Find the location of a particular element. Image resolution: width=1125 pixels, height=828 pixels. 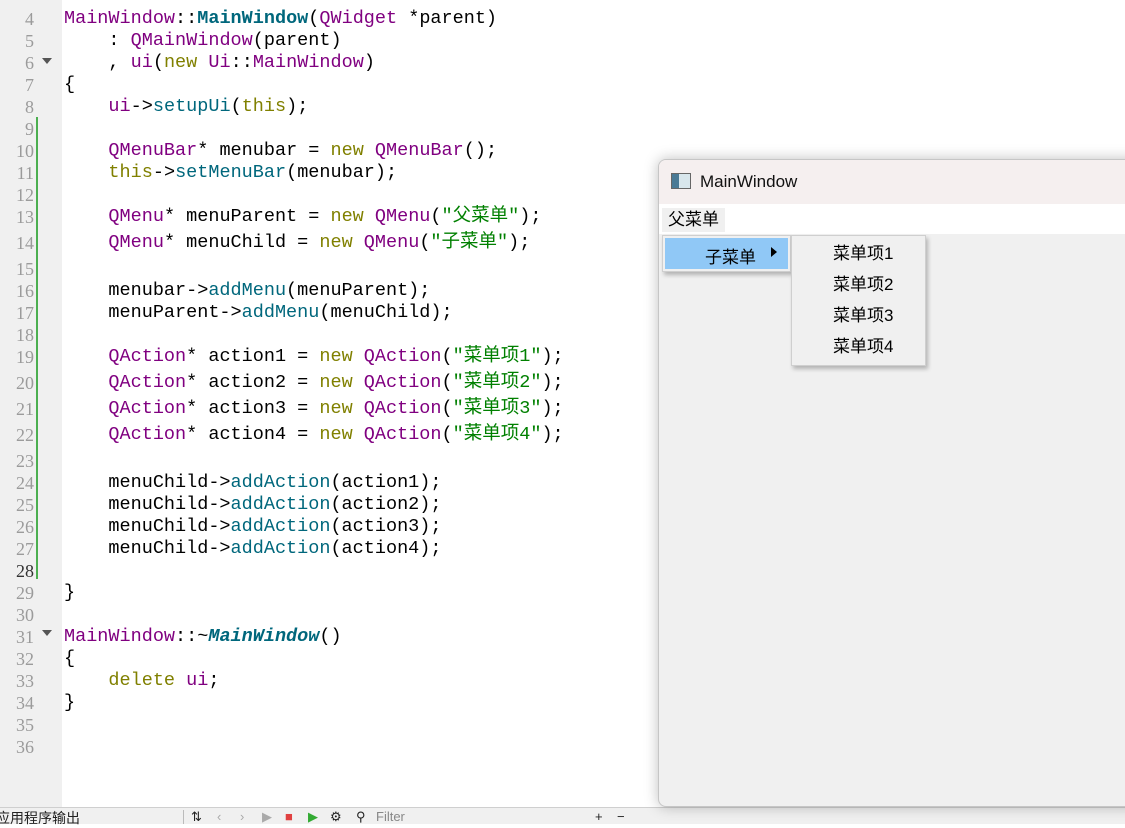

code-token: QWidget is located at coordinates (358, 18).